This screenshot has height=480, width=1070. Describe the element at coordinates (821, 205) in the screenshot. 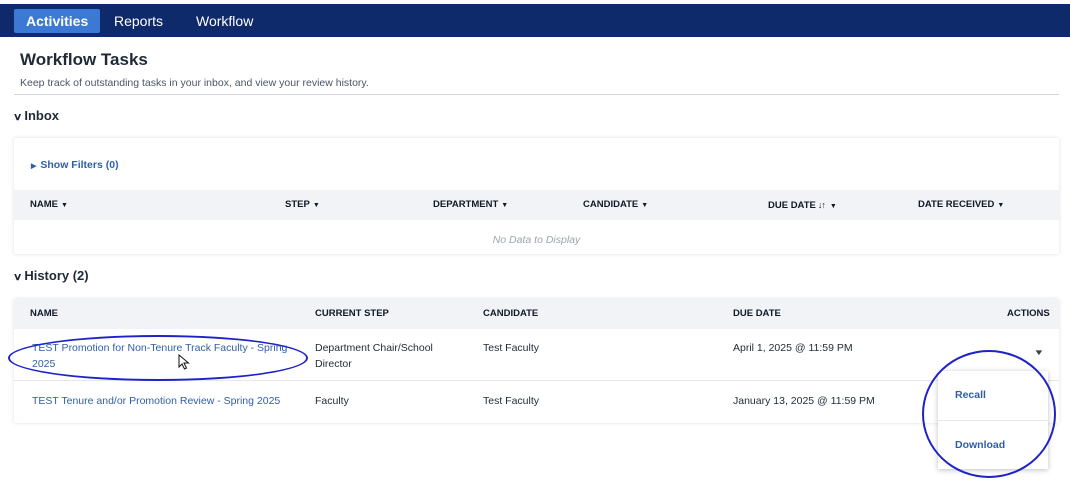

I see `sort-ascending-icon: ↓↑` at that location.